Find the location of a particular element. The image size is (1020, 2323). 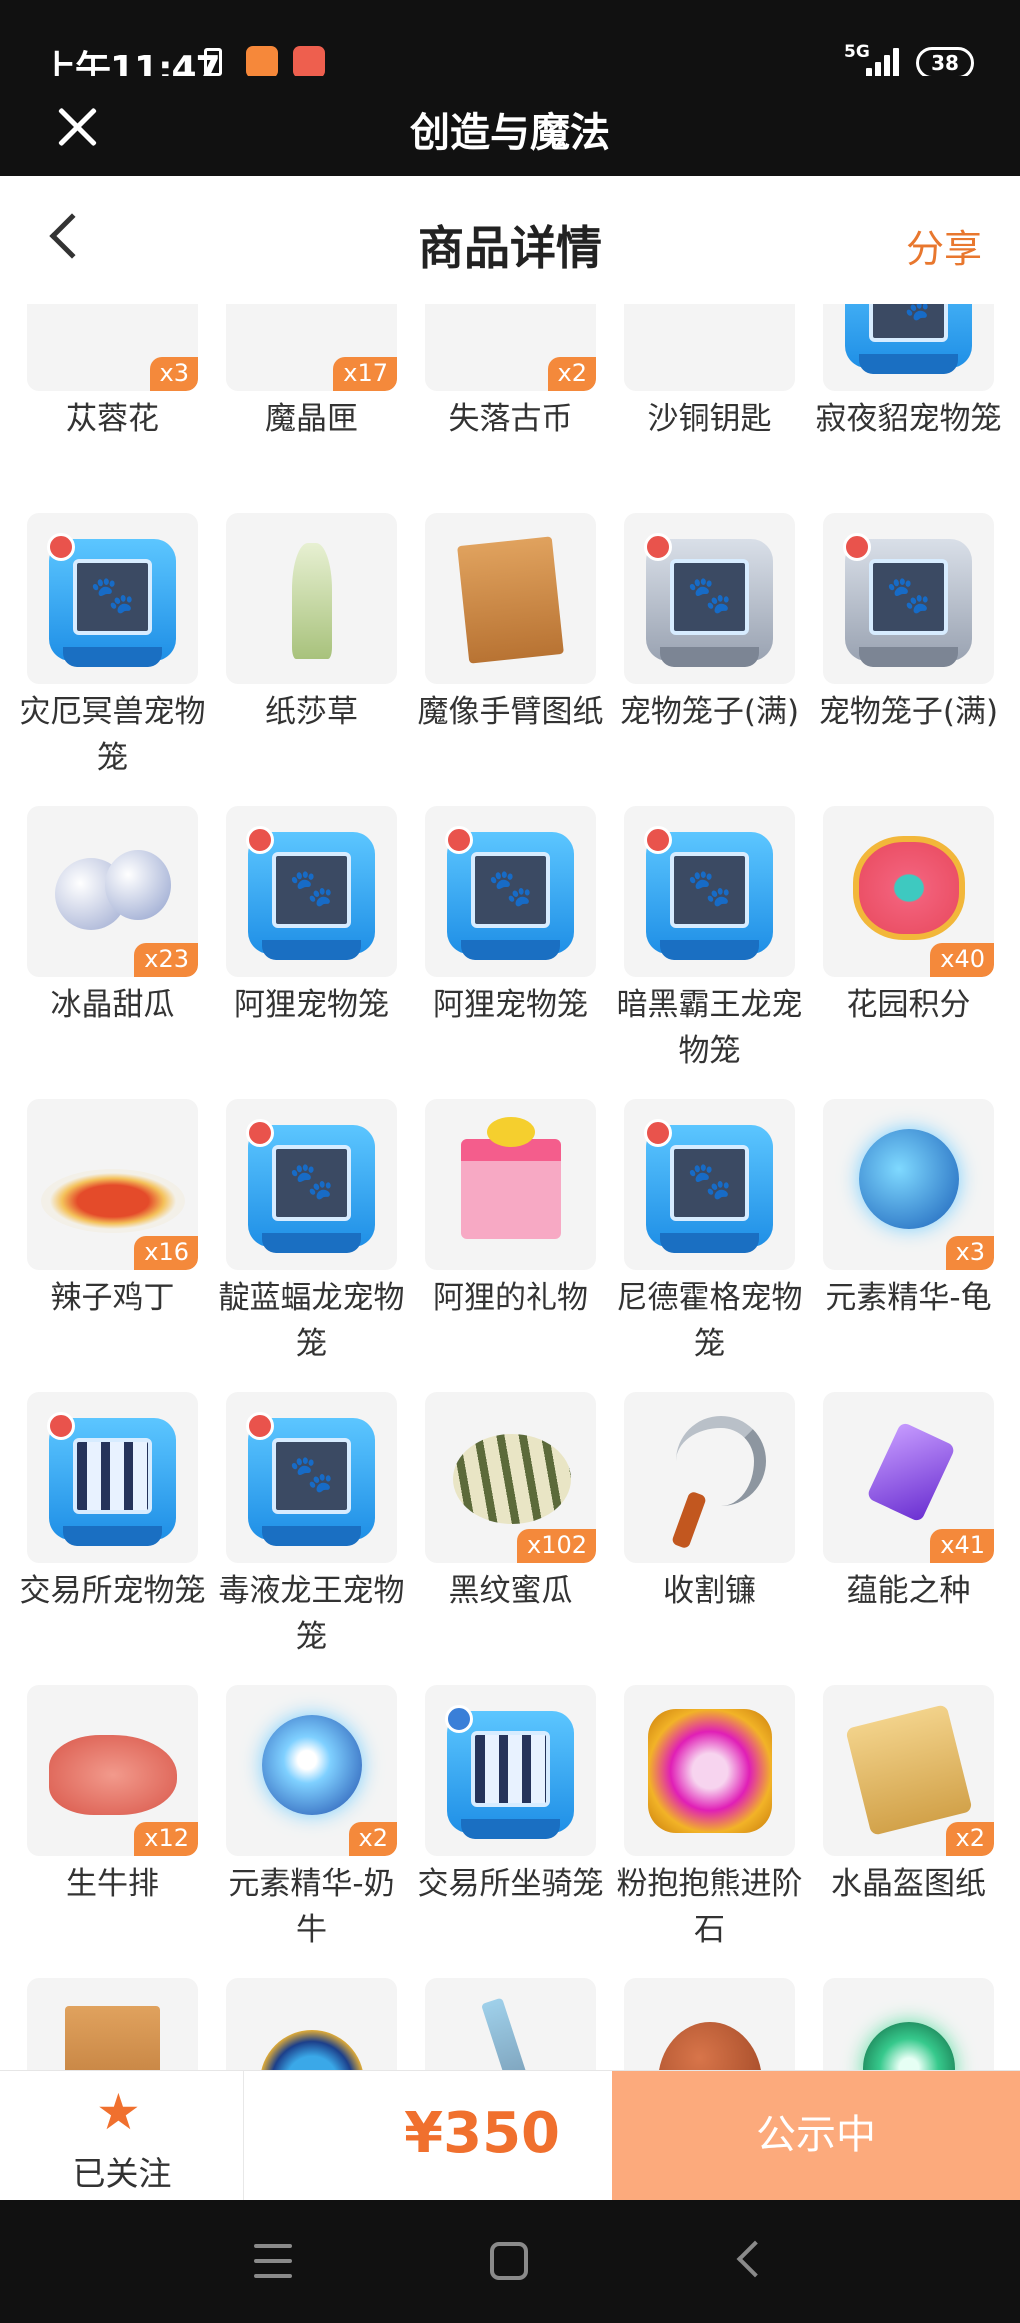

item-name: 交易所宠物笼 is located at coordinates (112, 1591).